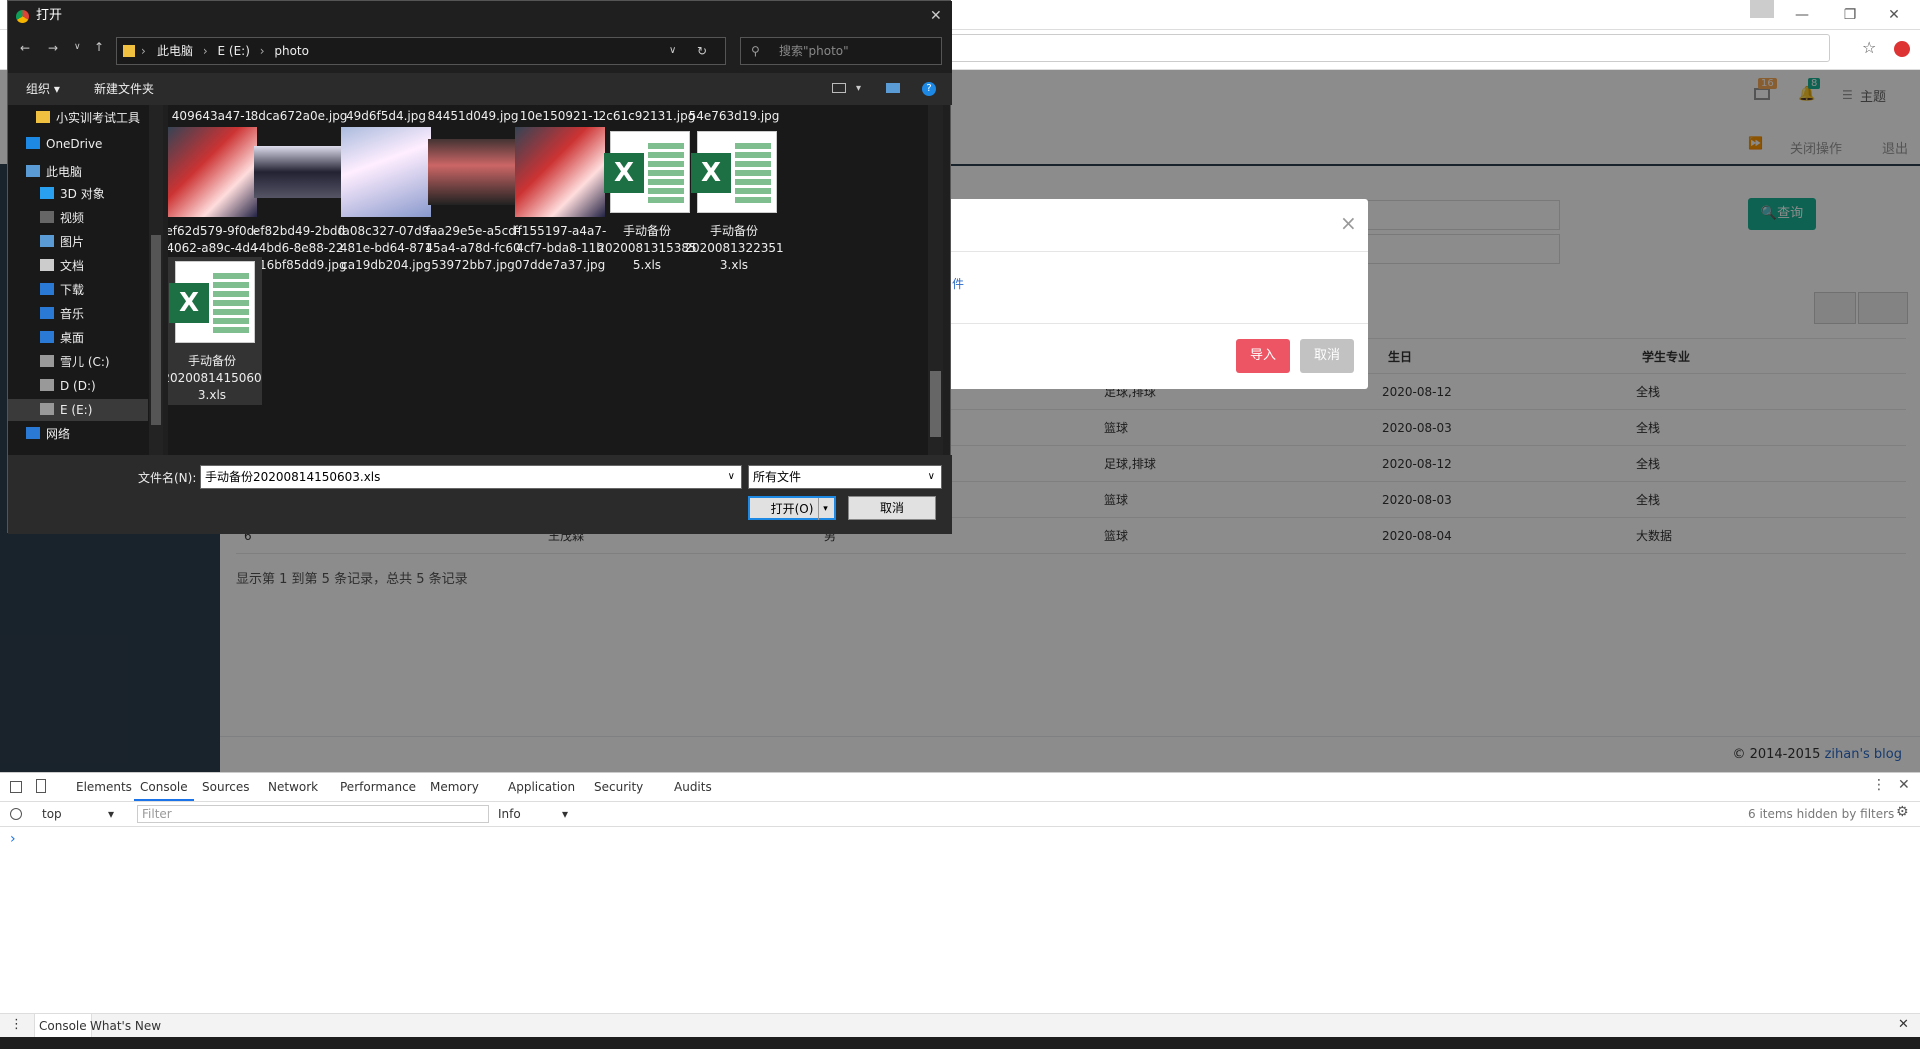 This screenshot has height=1049, width=1920. Describe the element at coordinates (99, 118) in the screenshot. I see `nav-item: 小实训考试工具` at that location.